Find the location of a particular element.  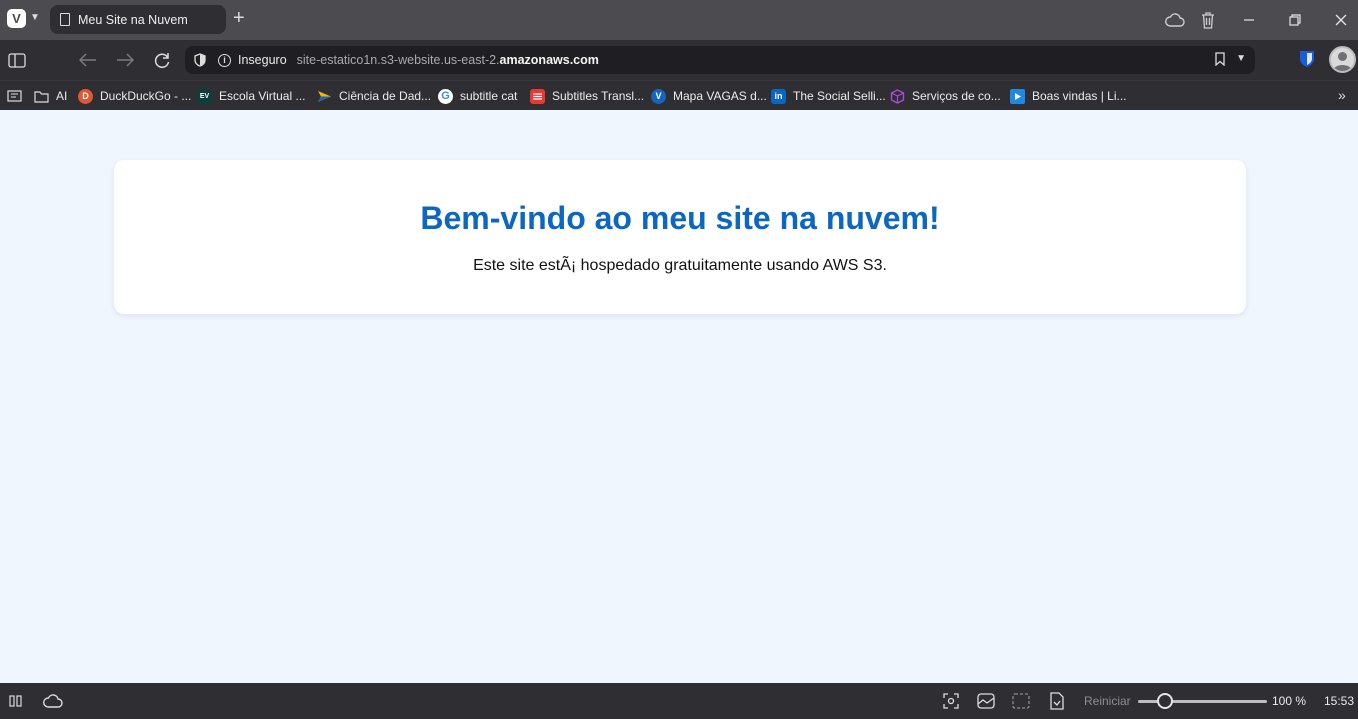

bookmark-icon is located at coordinates (1220, 61).